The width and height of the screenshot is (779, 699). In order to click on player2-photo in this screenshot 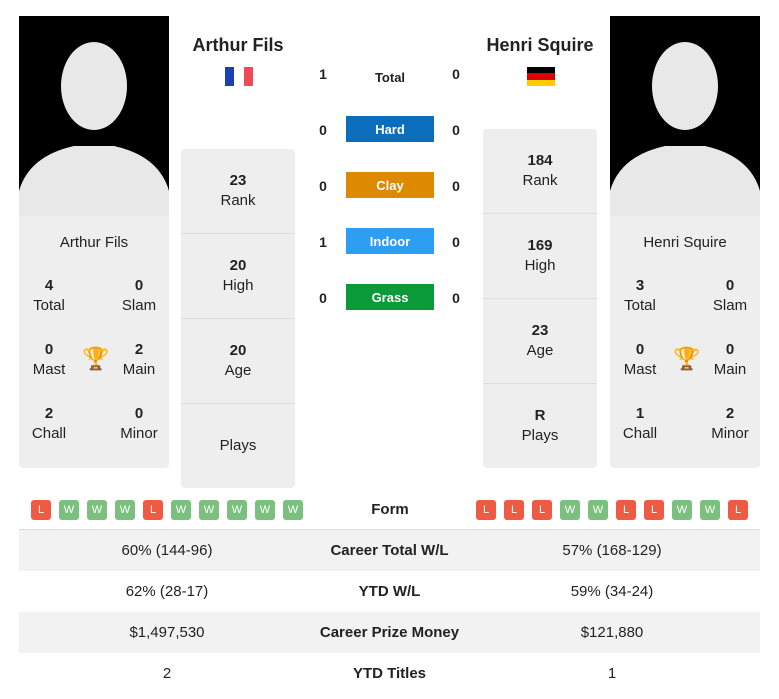, I will do `click(685, 116)`.